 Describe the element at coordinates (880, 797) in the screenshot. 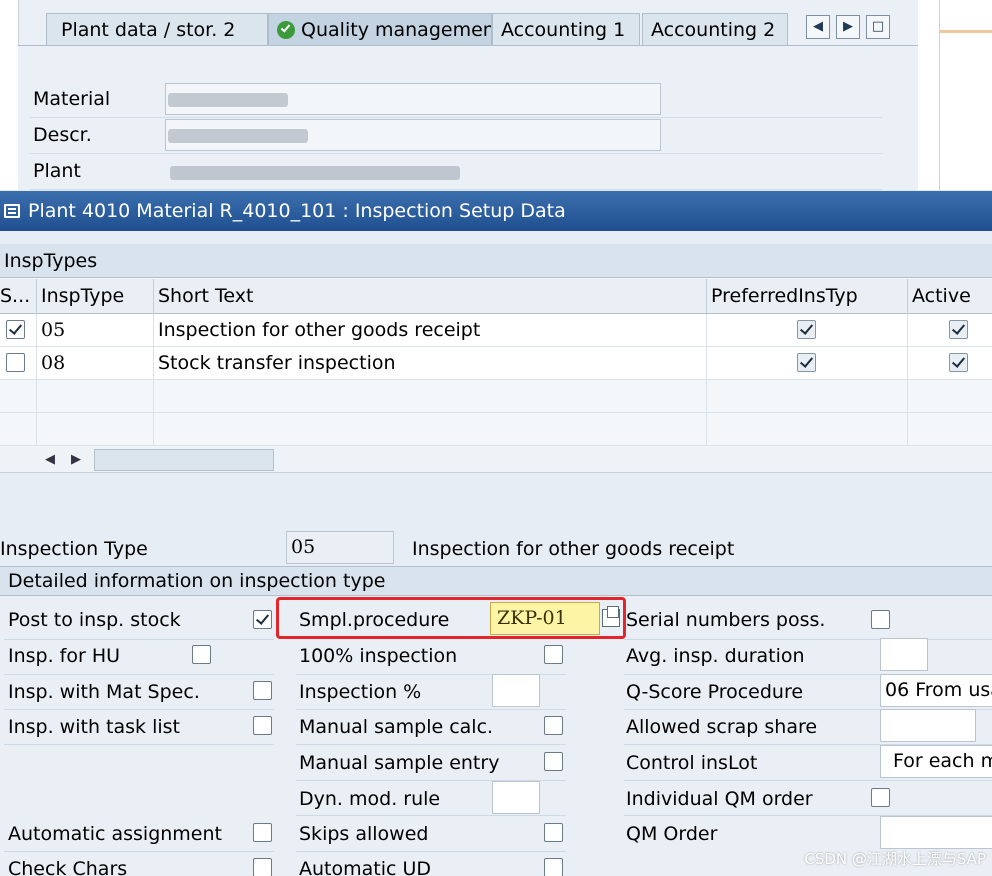

I see `individual-qm-order-checkbox` at that location.